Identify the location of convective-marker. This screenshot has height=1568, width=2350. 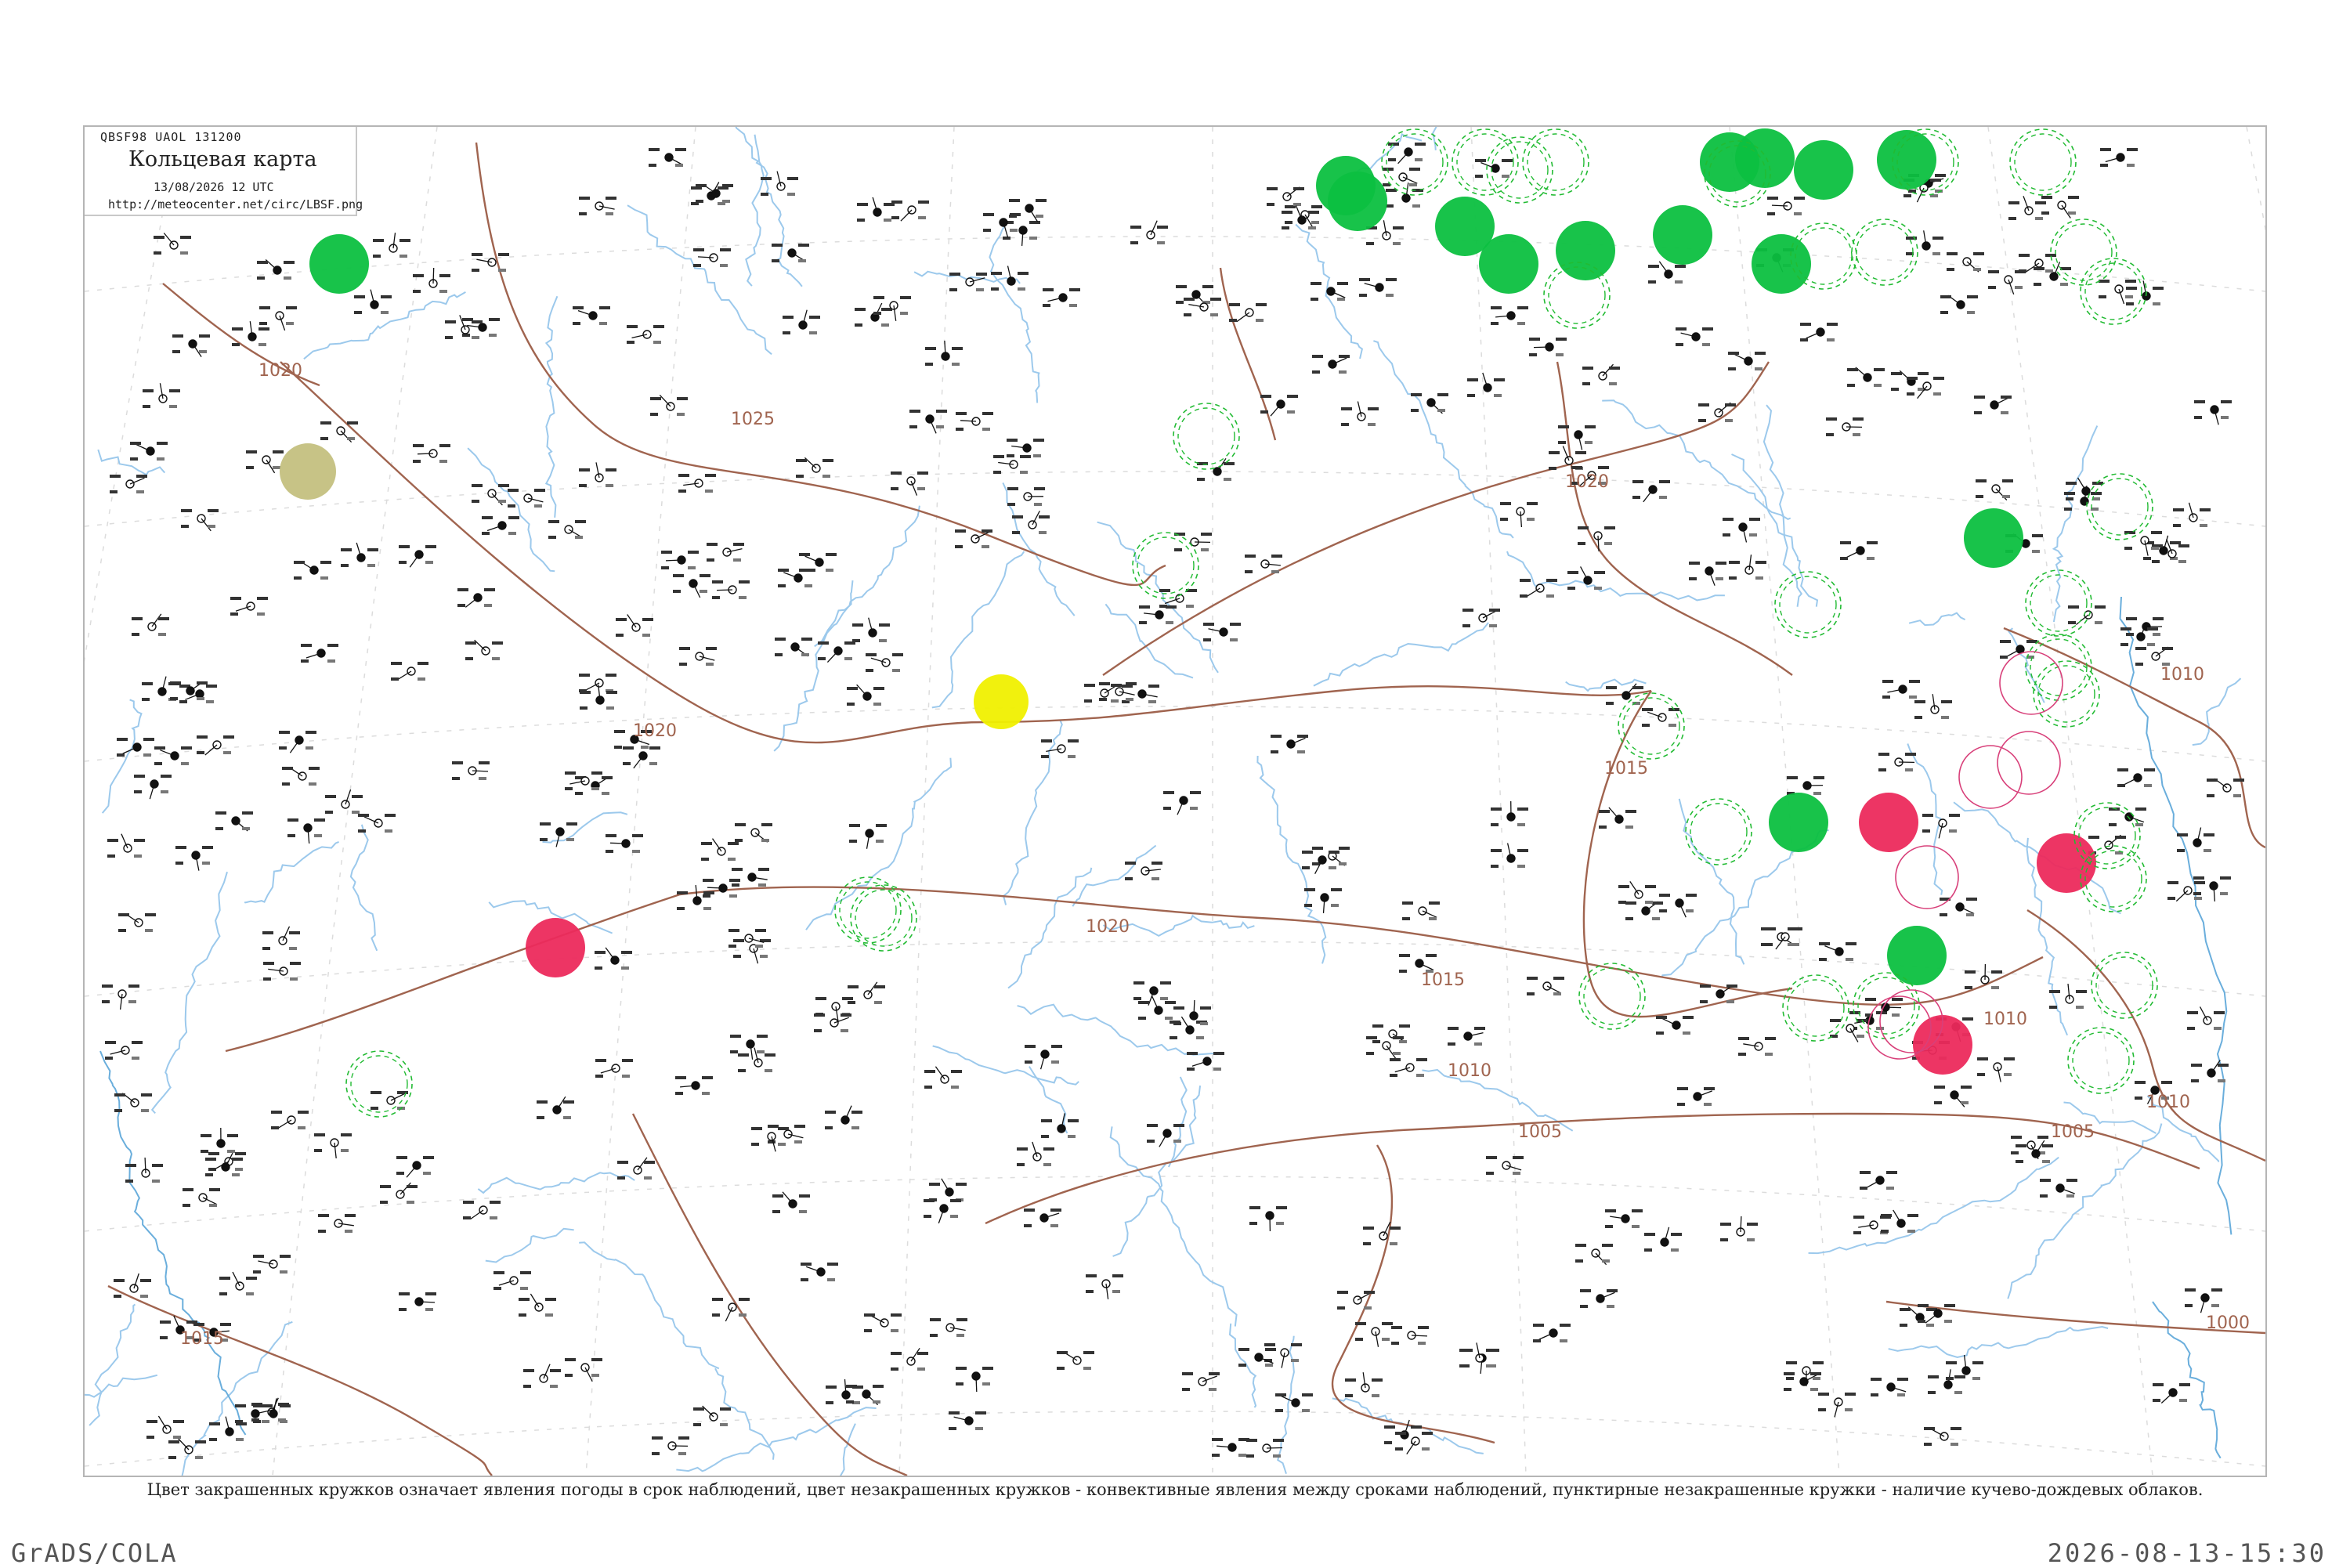
(1991, 777).